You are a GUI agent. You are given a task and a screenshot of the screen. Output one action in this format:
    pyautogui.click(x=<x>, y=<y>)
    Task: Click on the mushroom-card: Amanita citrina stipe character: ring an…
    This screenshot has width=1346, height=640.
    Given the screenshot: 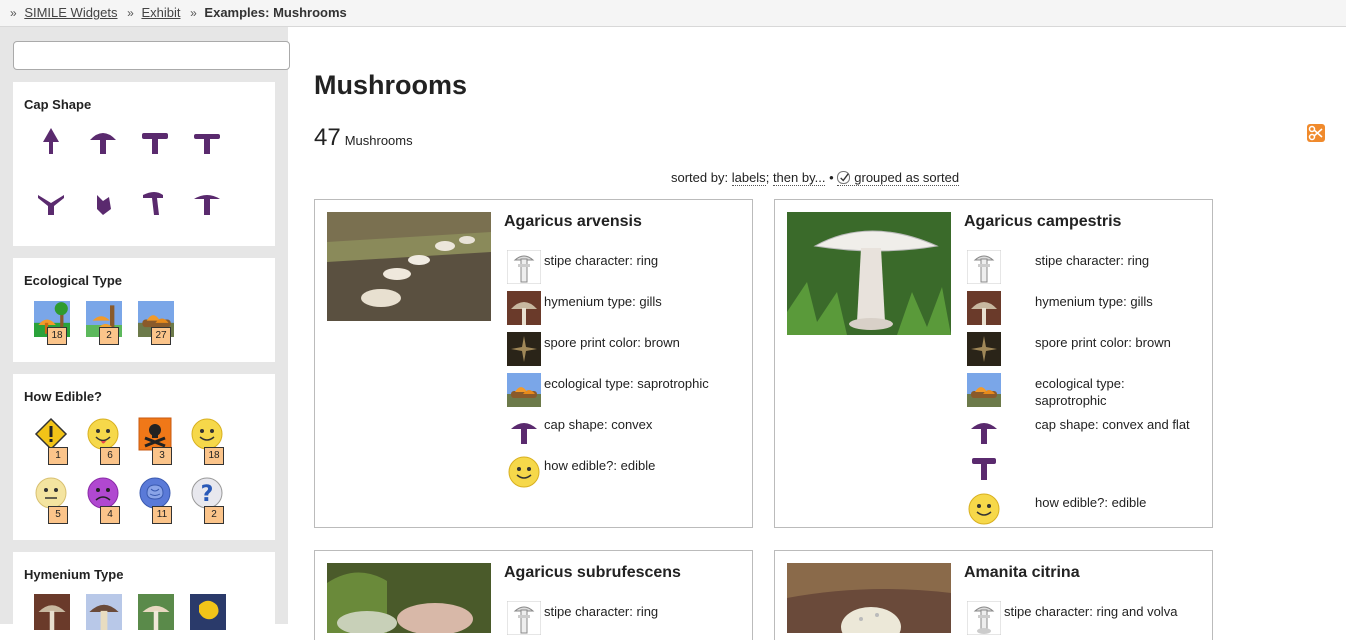 What is the action you would take?
    pyautogui.click(x=993, y=595)
    